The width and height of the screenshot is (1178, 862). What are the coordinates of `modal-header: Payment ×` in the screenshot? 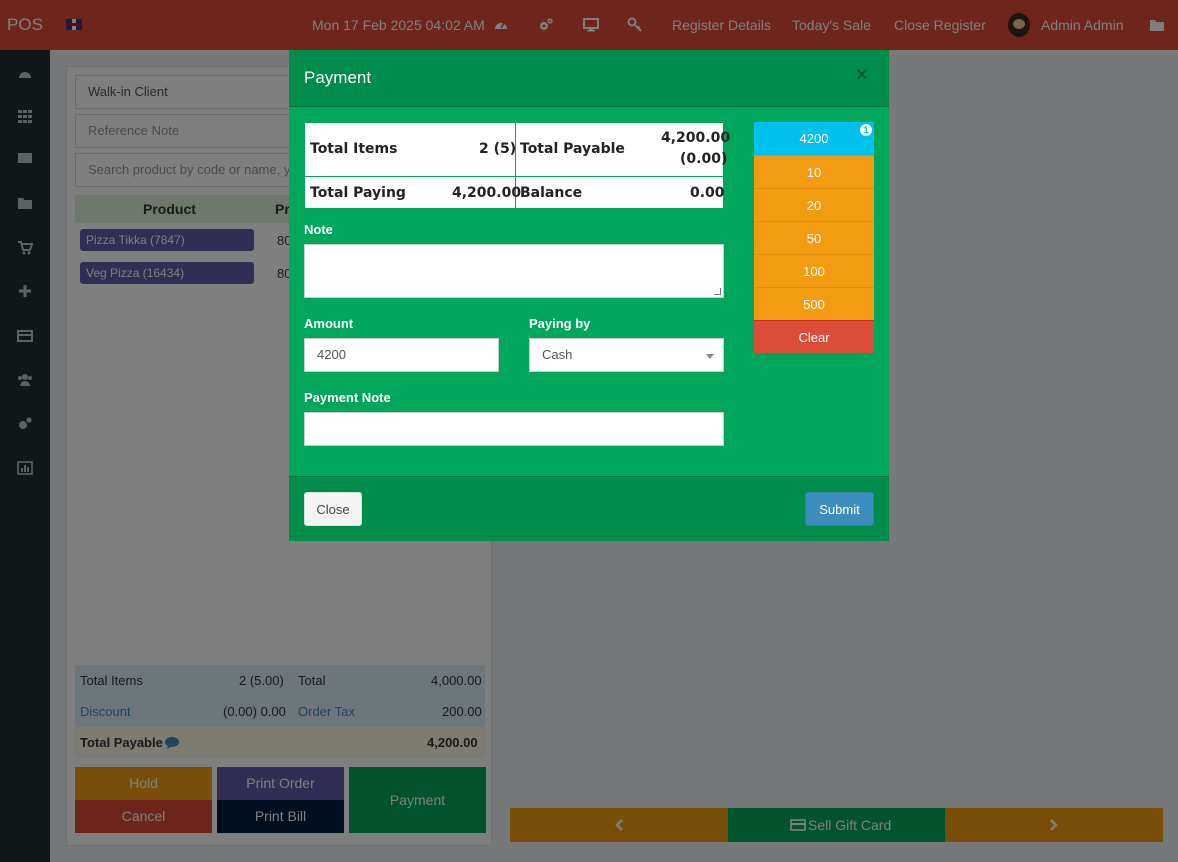 It's located at (589, 78).